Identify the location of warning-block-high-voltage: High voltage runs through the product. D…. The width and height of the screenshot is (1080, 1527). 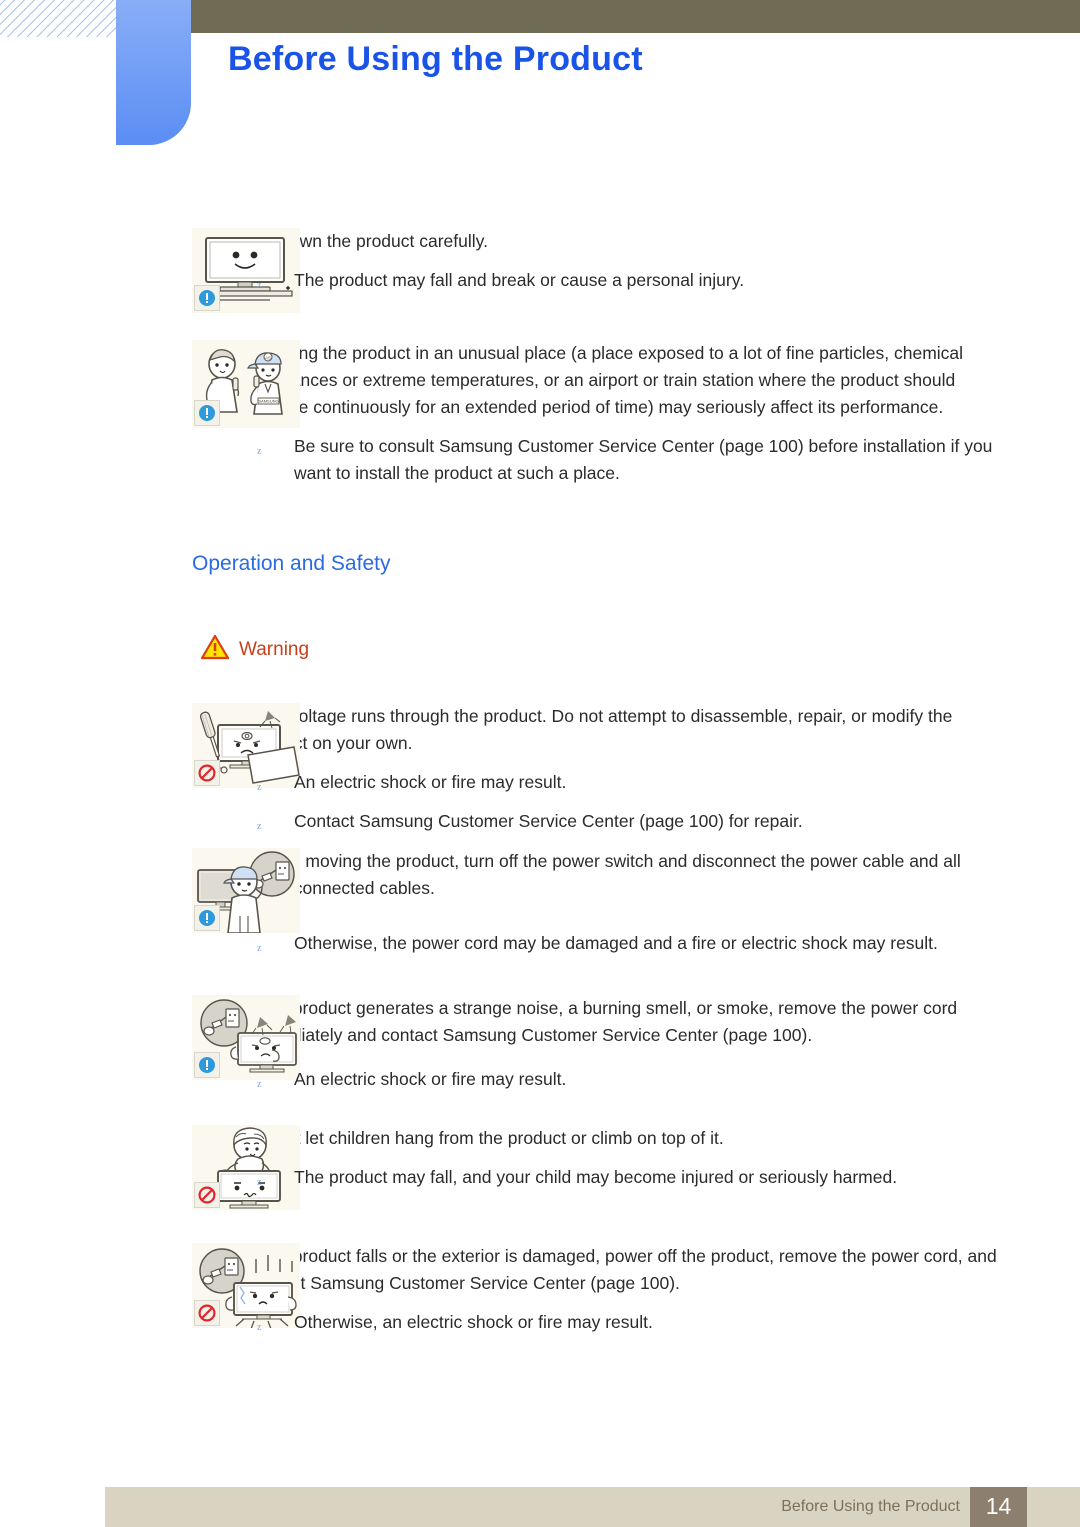
(540, 769).